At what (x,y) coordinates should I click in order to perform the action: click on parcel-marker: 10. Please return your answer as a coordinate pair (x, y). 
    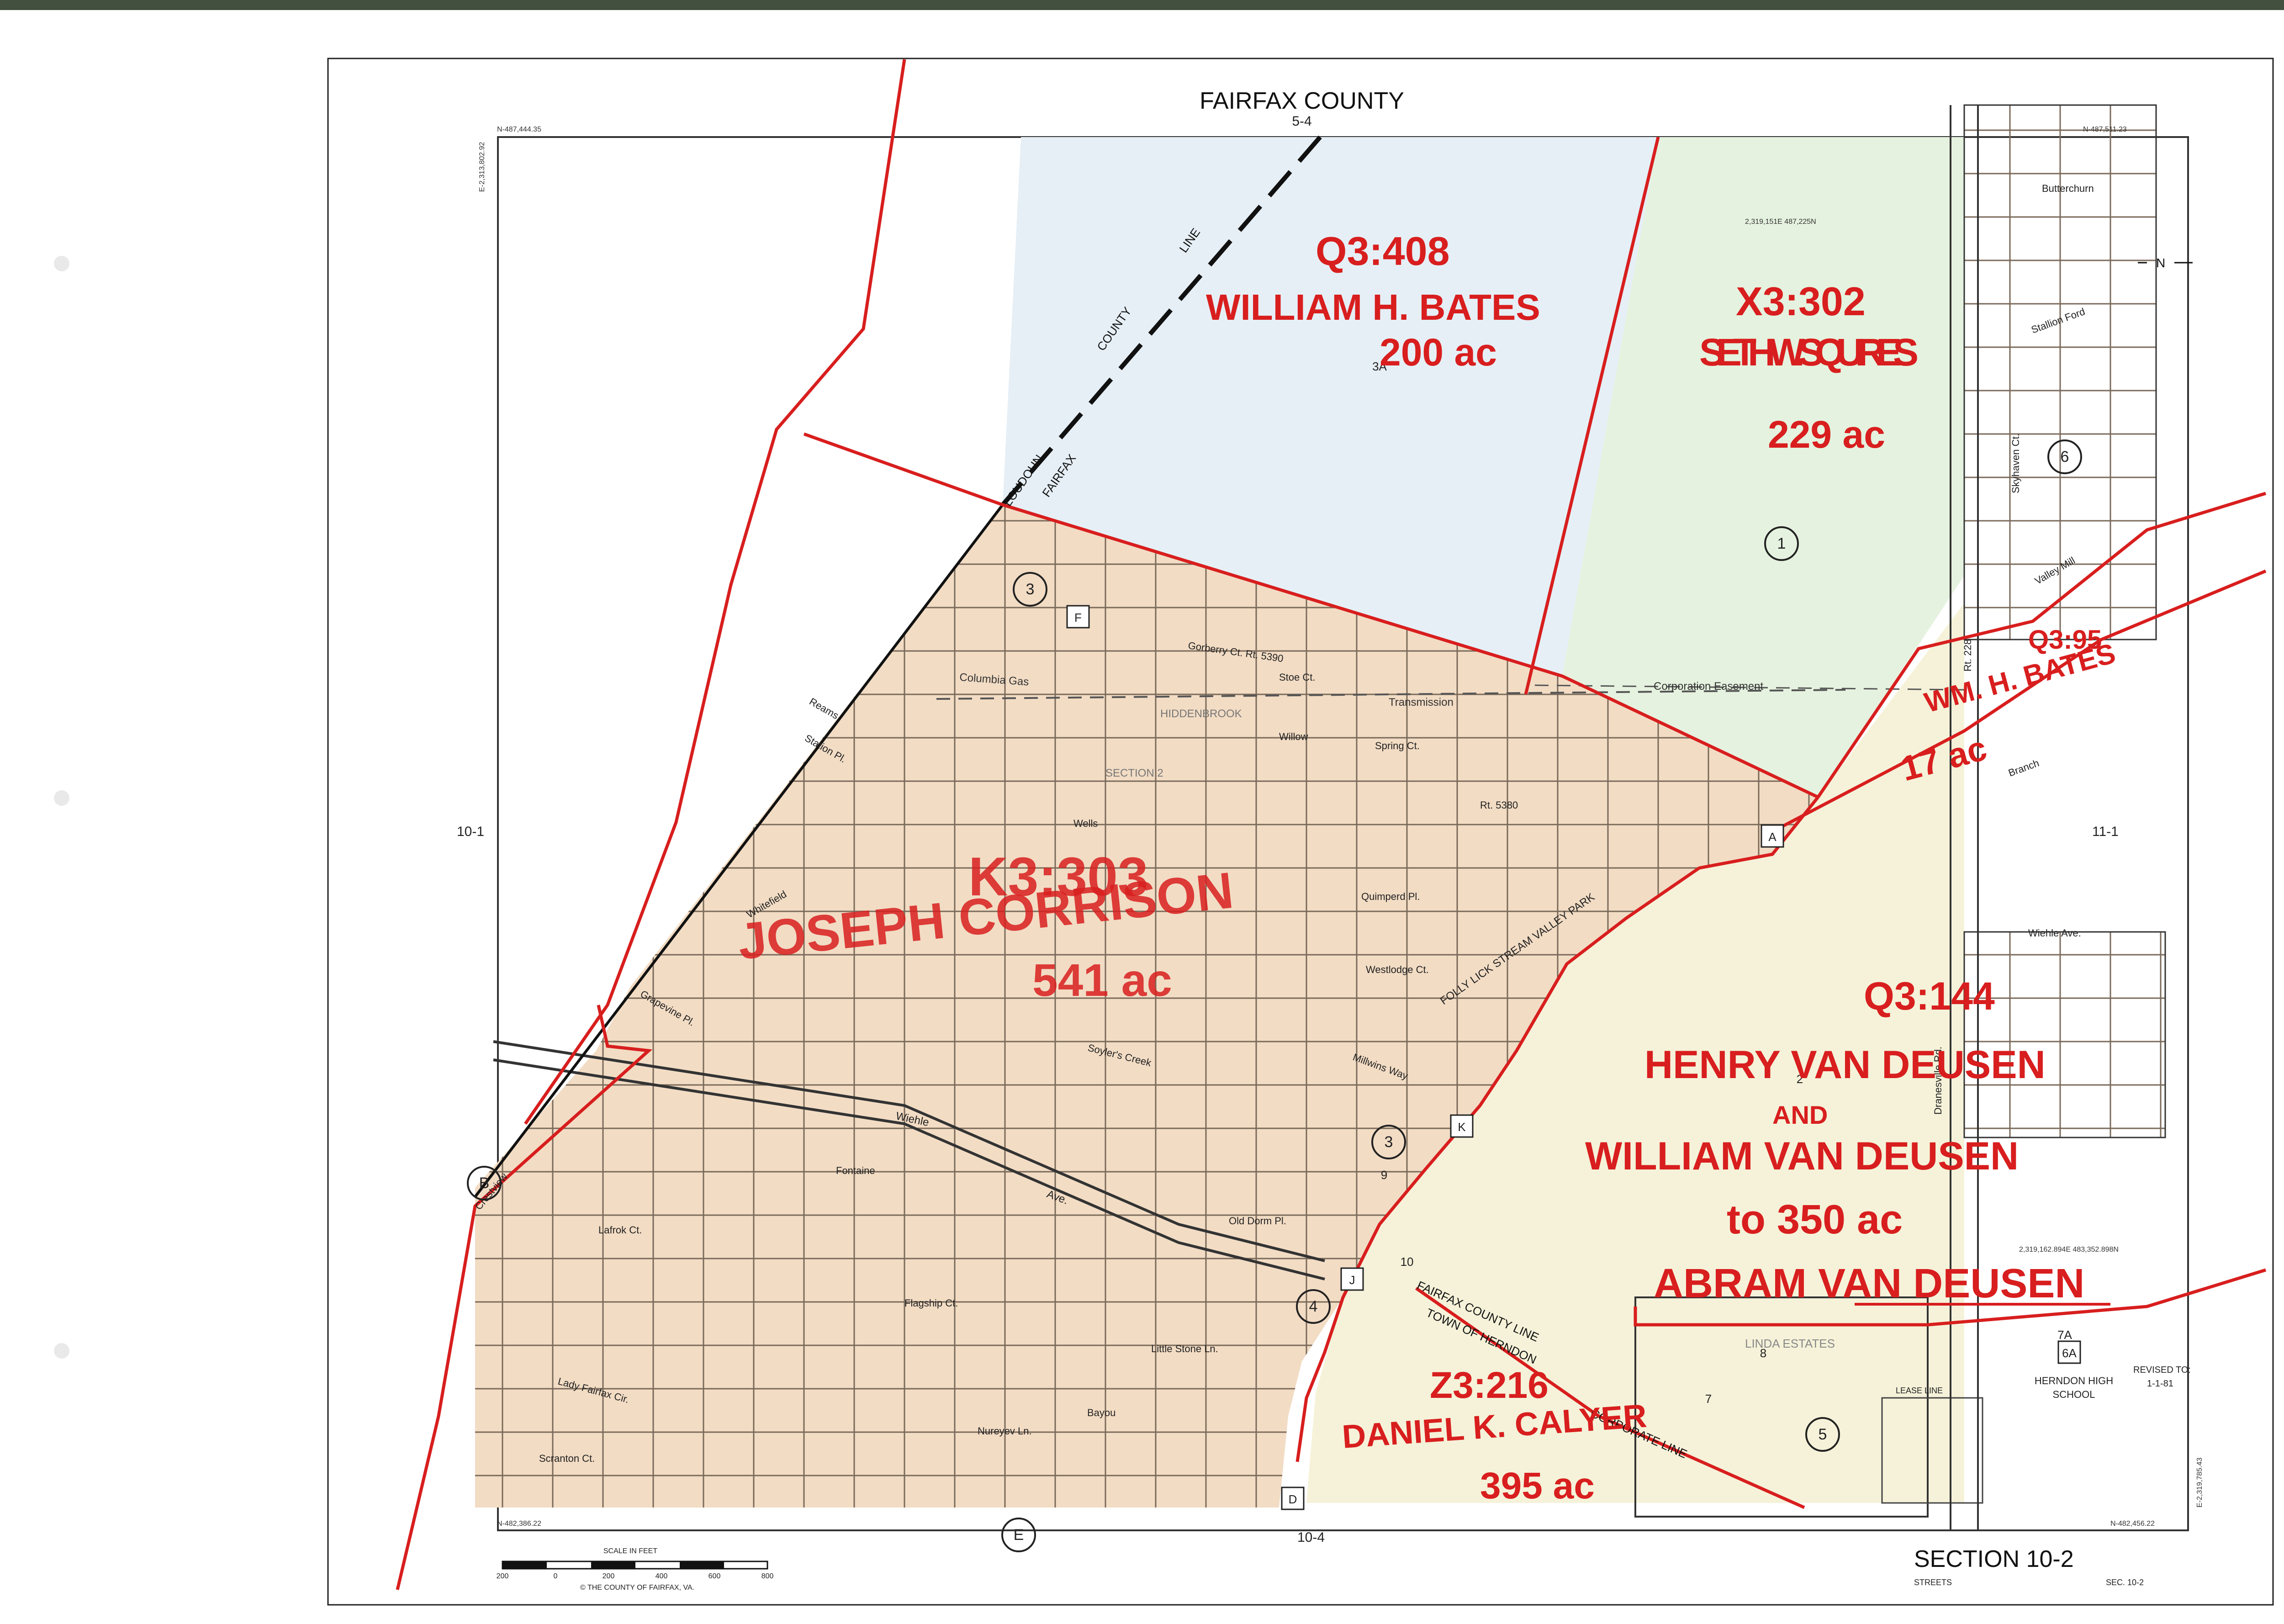
    Looking at the image, I should click on (1407, 1262).